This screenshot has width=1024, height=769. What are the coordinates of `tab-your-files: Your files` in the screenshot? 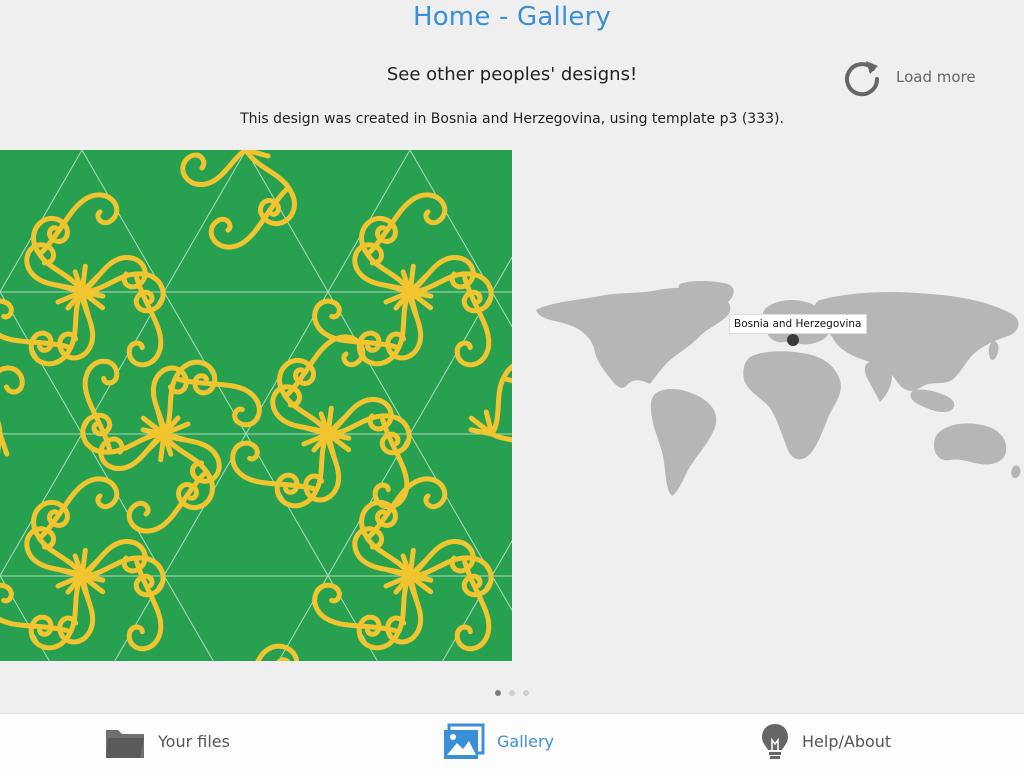 It's located at (167, 741).